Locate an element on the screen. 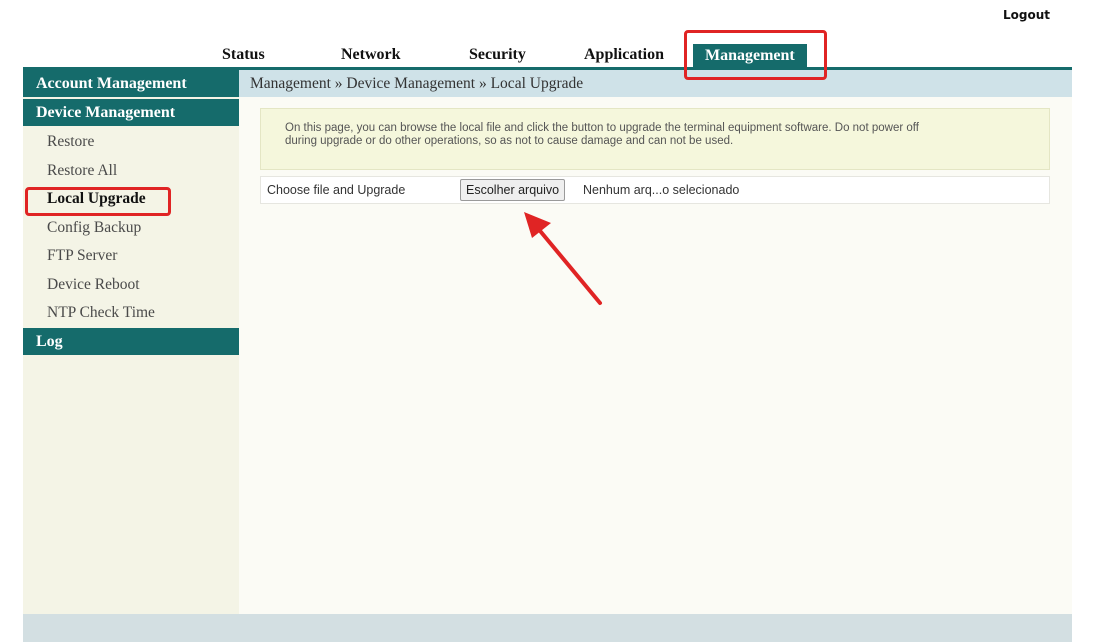 The width and height of the screenshot is (1102, 642). sidebar-section-log: Log is located at coordinates (131, 341).